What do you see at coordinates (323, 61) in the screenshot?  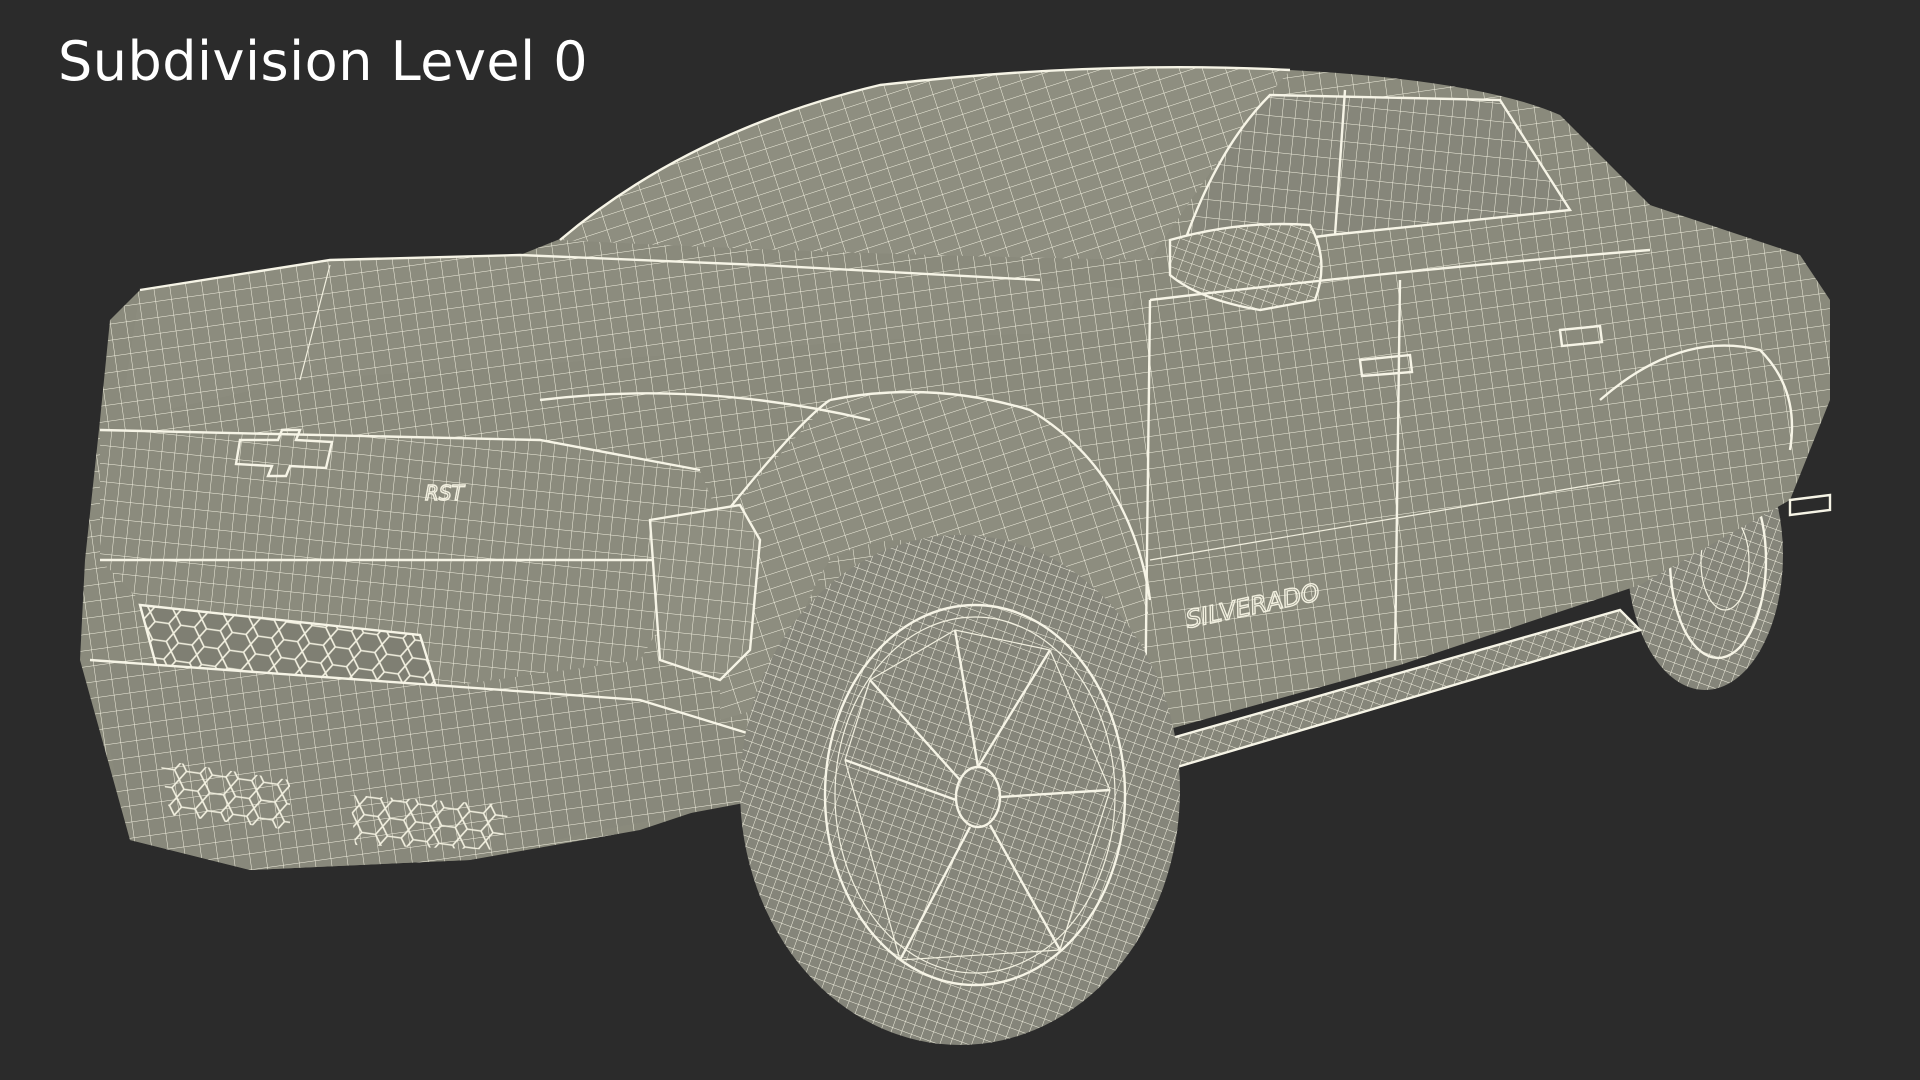 I see `caption-title: Subdivision Level 0` at bounding box center [323, 61].